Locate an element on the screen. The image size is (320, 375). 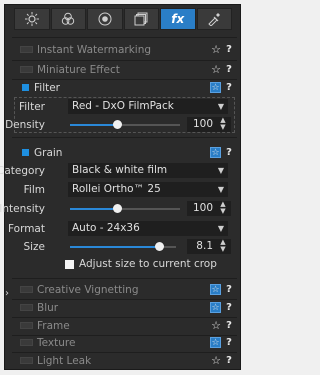
effect-row-miniature-effect: Miniature Effect ☆ ? is located at coordinates (124, 69).